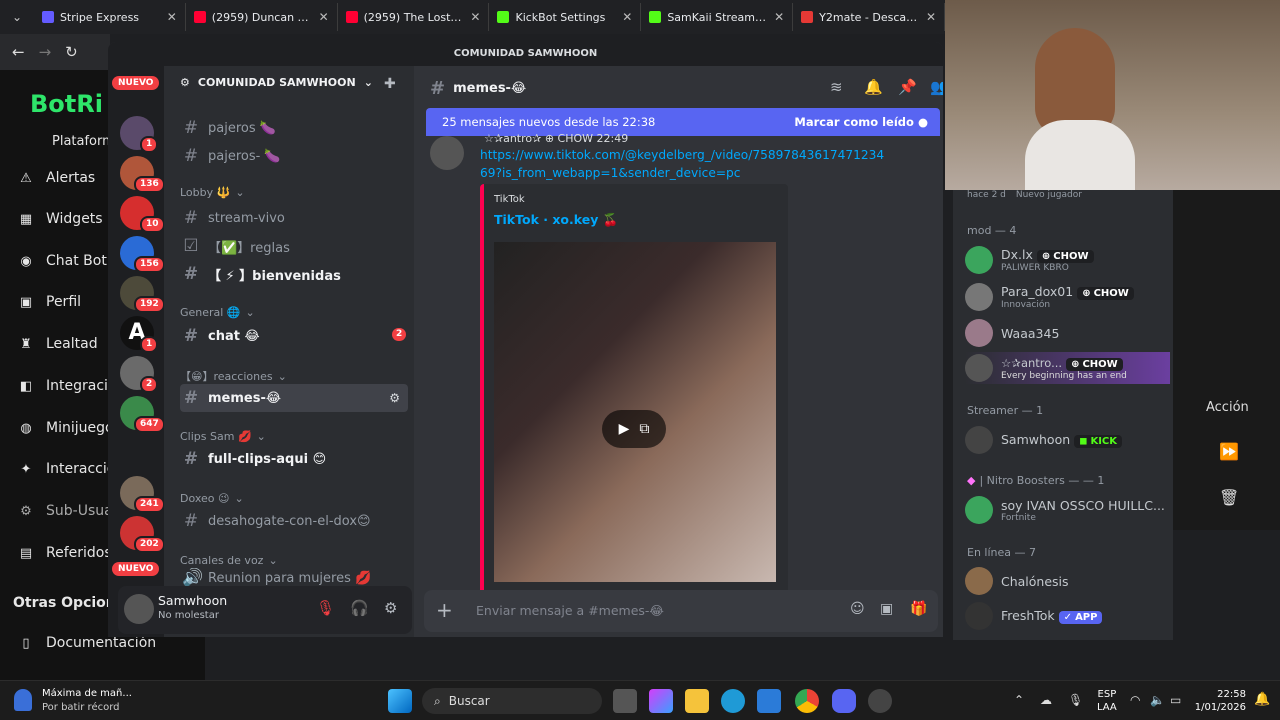  Describe the element at coordinates (262, 17) in the screenshot. I see `browser-tab: (2959) Duncan Dhu ✕` at that location.